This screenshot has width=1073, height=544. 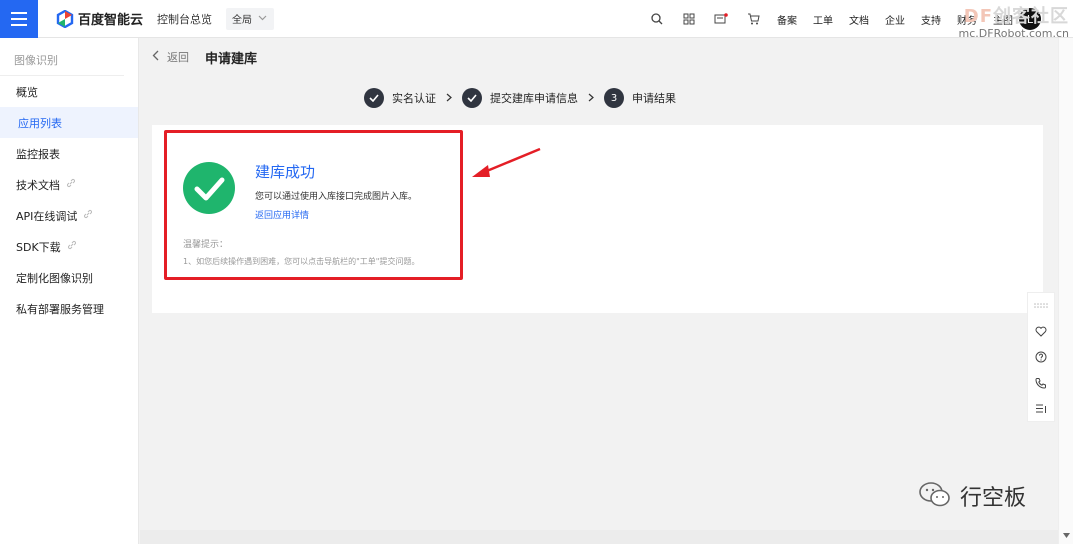 I want to click on tips-text: 1、如您后续操作遇到困难，您可以点击导航栏的"工单"提交问题。, so click(x=301, y=261).